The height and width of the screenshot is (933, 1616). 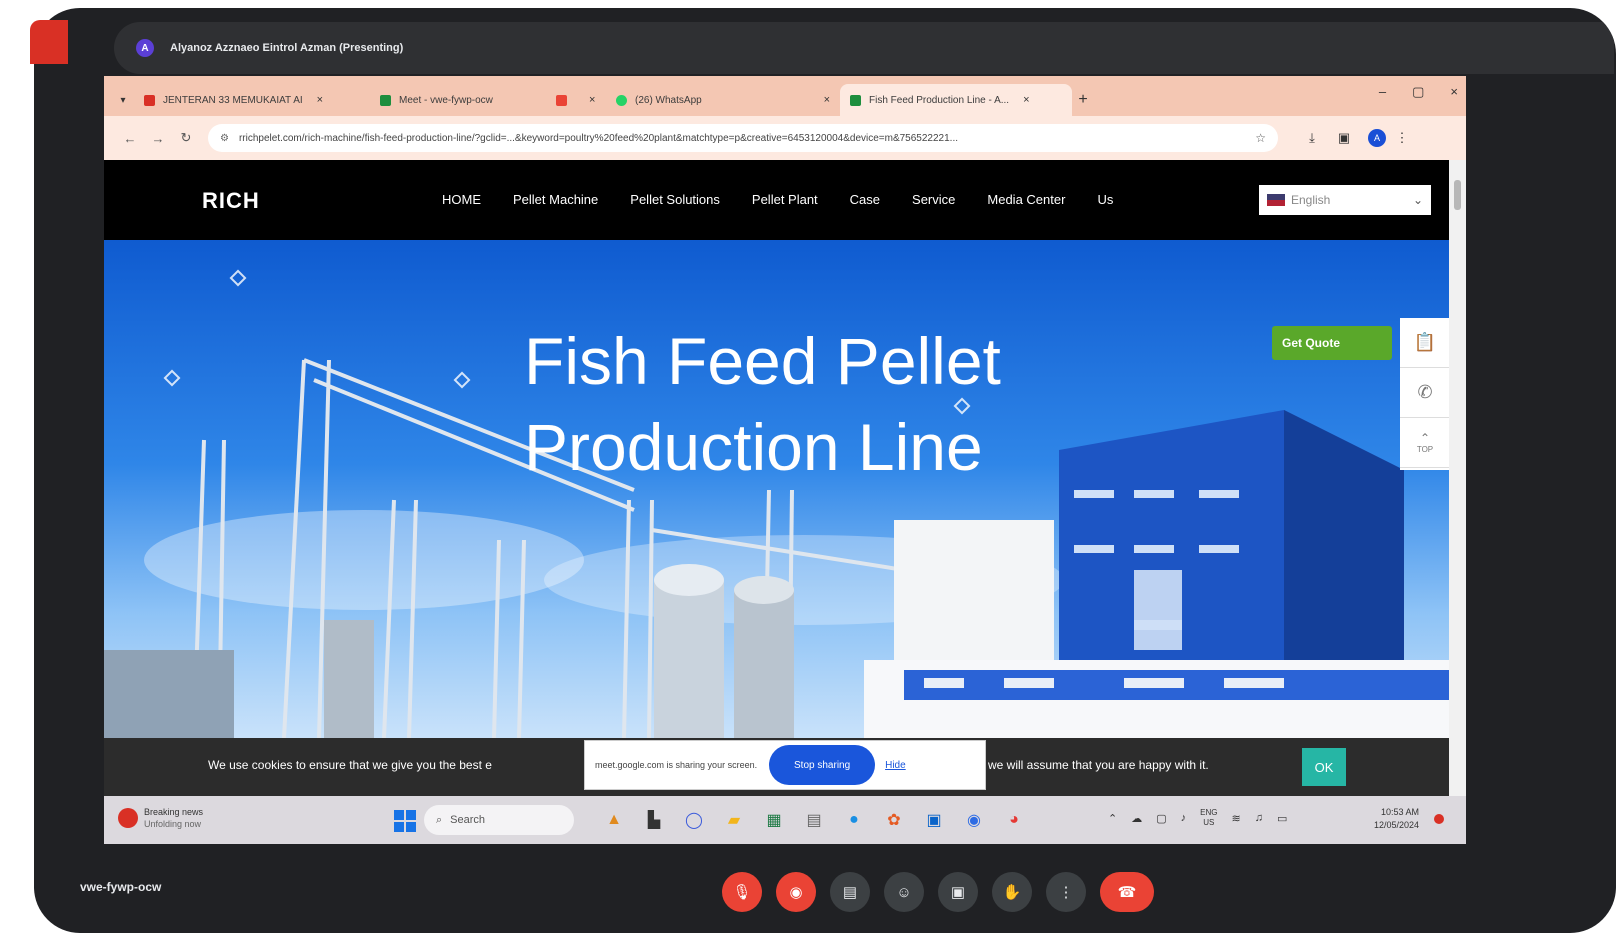 What do you see at coordinates (1382, 92) in the screenshot?
I see `minimize-button: –` at bounding box center [1382, 92].